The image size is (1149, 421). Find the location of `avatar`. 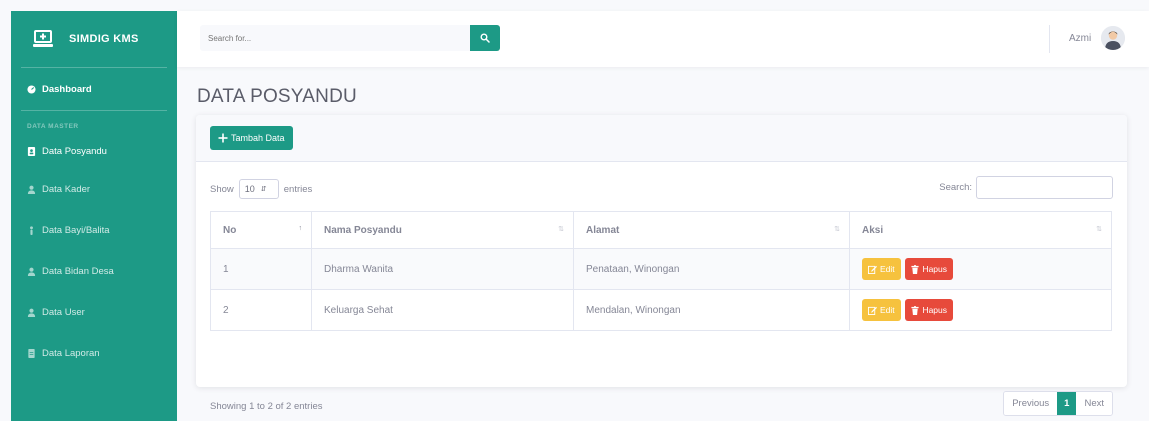

avatar is located at coordinates (1113, 38).